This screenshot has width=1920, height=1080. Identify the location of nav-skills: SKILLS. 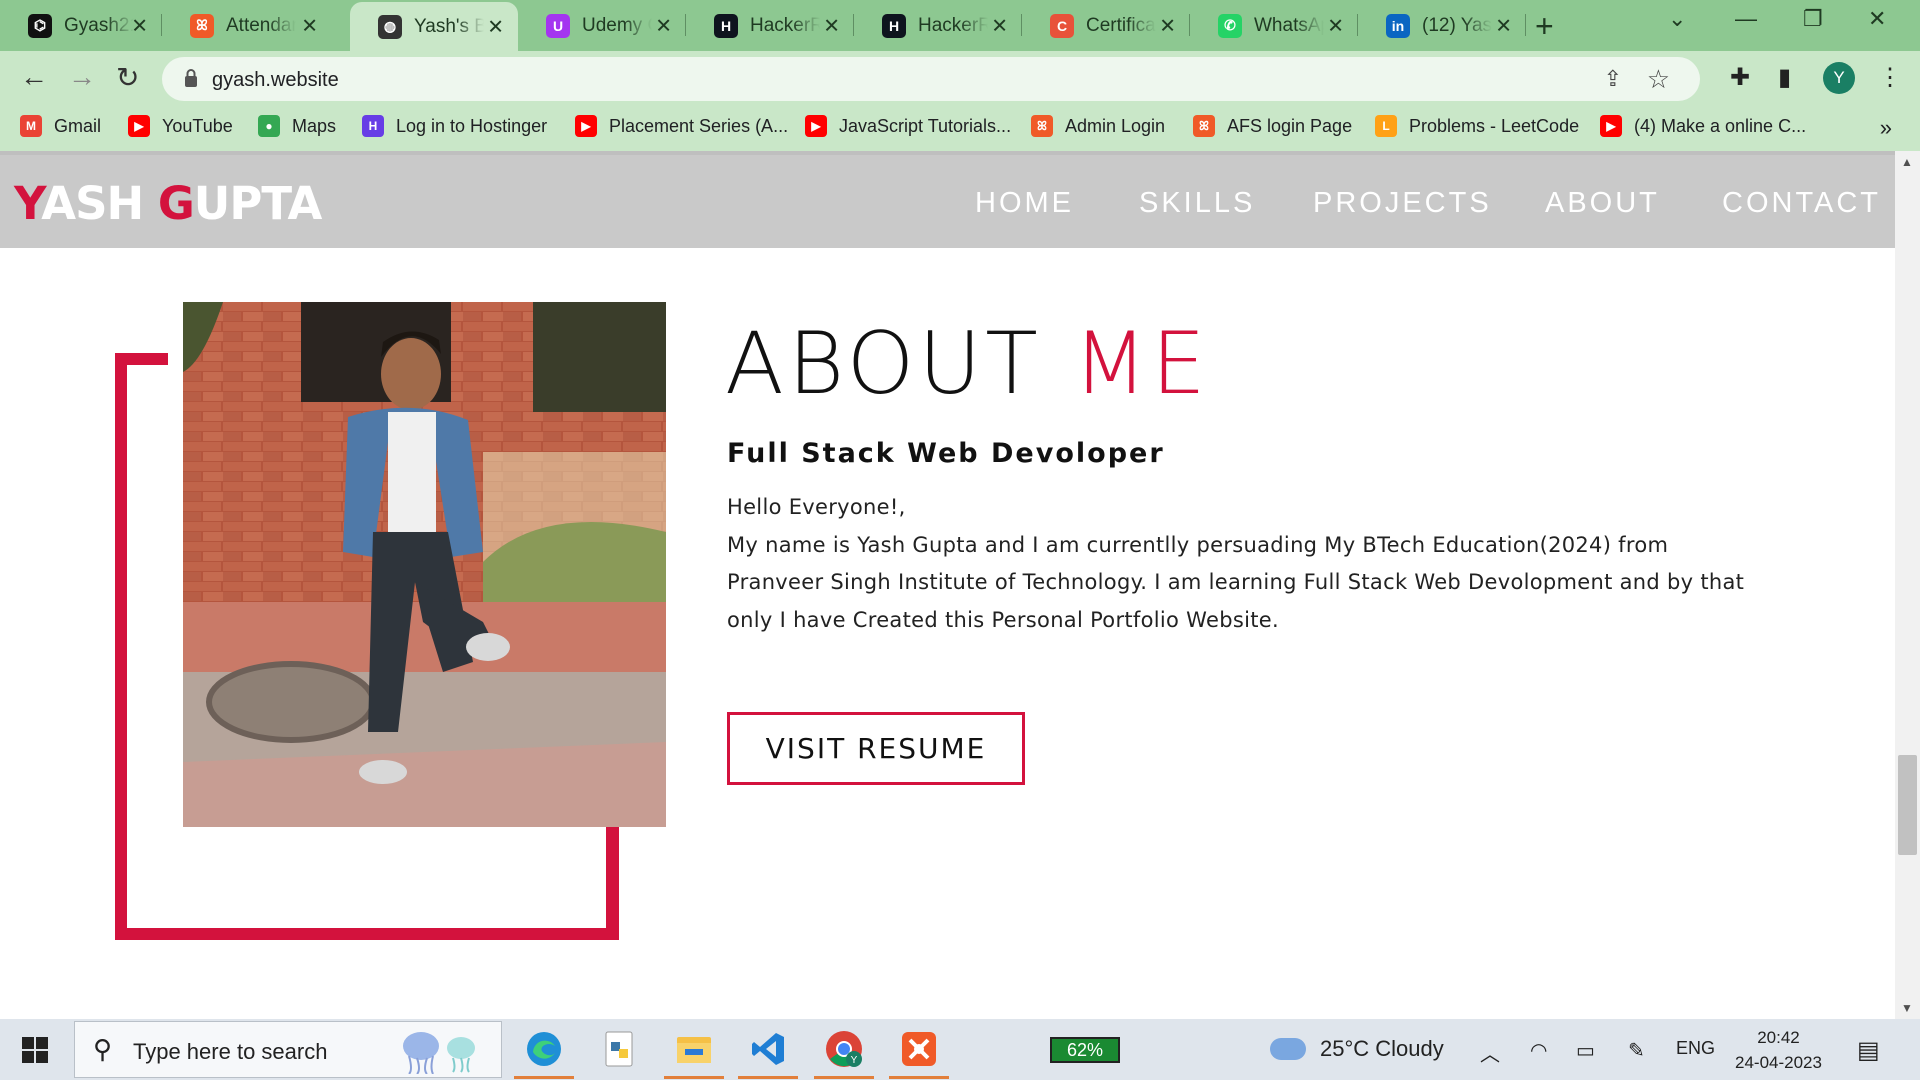
(1197, 203).